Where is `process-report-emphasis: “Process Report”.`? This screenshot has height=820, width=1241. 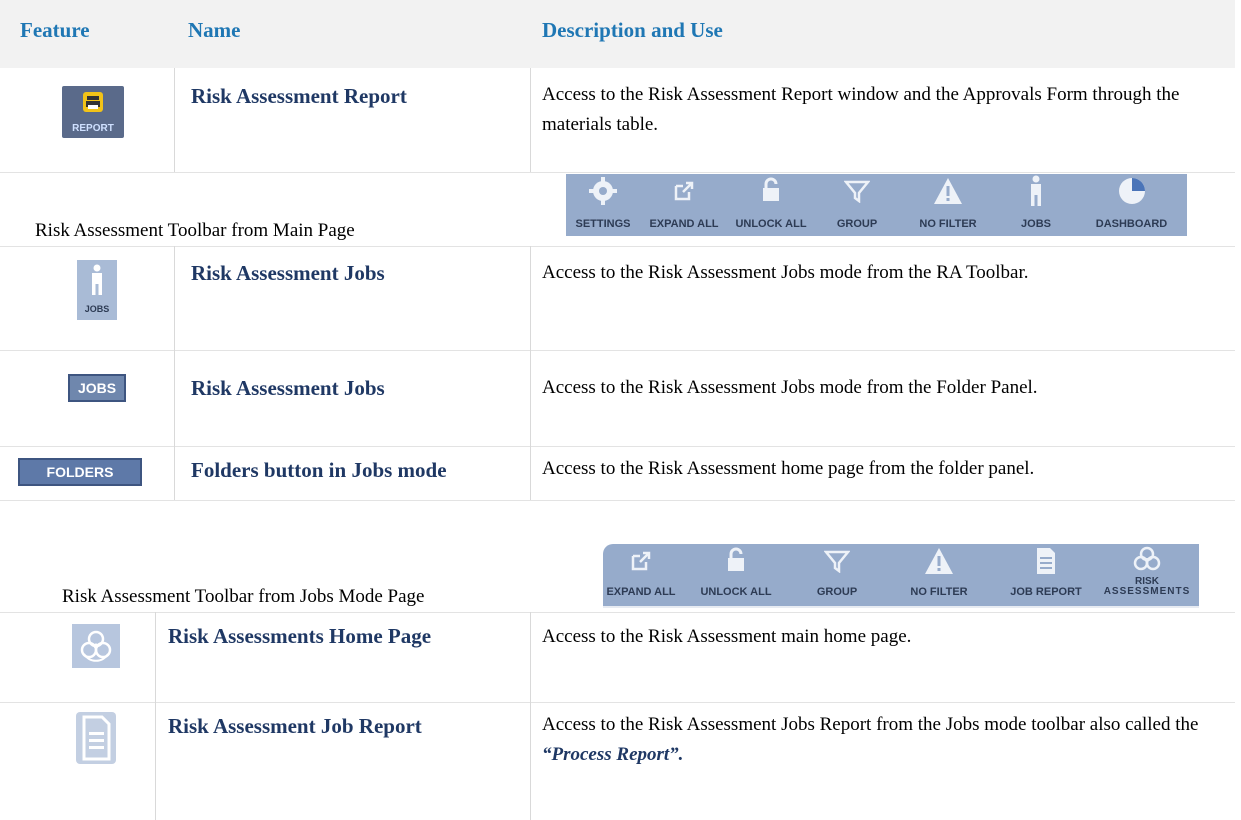
process-report-emphasis: “Process Report”. is located at coordinates (613, 754).